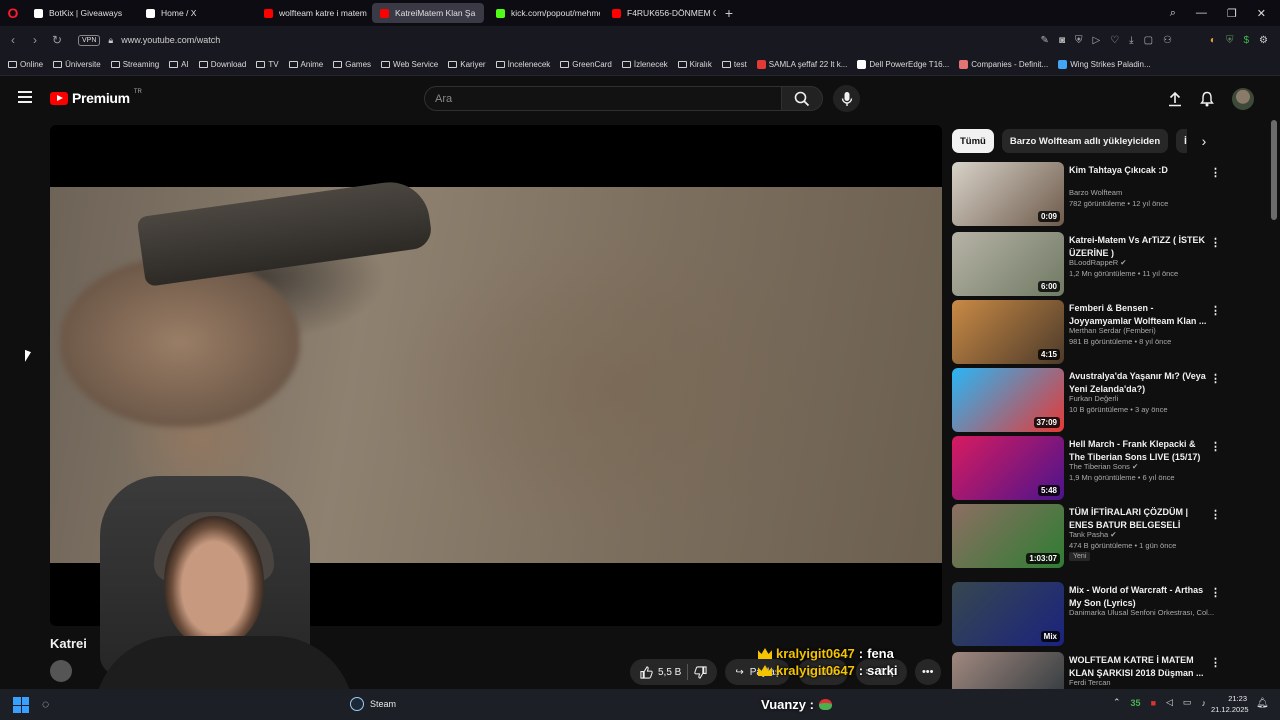  What do you see at coordinates (644, 64) in the screenshot?
I see `bookmark-item: İzlenecek` at bounding box center [644, 64].